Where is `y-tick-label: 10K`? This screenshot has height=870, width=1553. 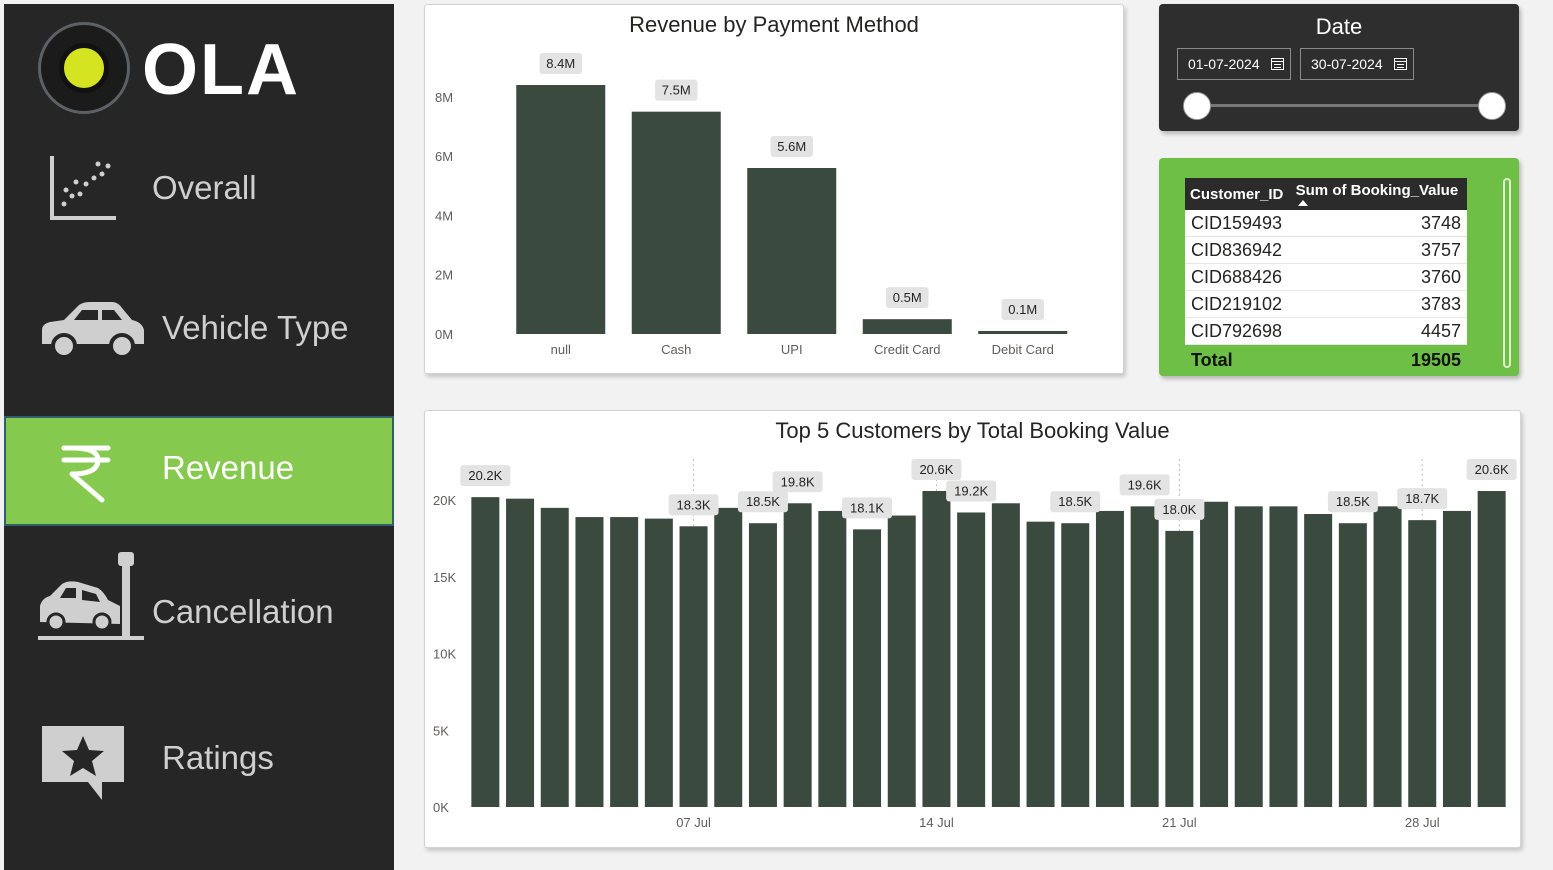
y-tick-label: 10K is located at coordinates (444, 654).